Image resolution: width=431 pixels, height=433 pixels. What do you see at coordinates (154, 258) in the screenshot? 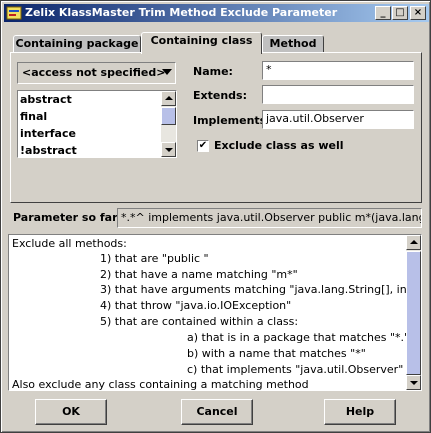
I see `description-line: 1) that are "public "` at bounding box center [154, 258].